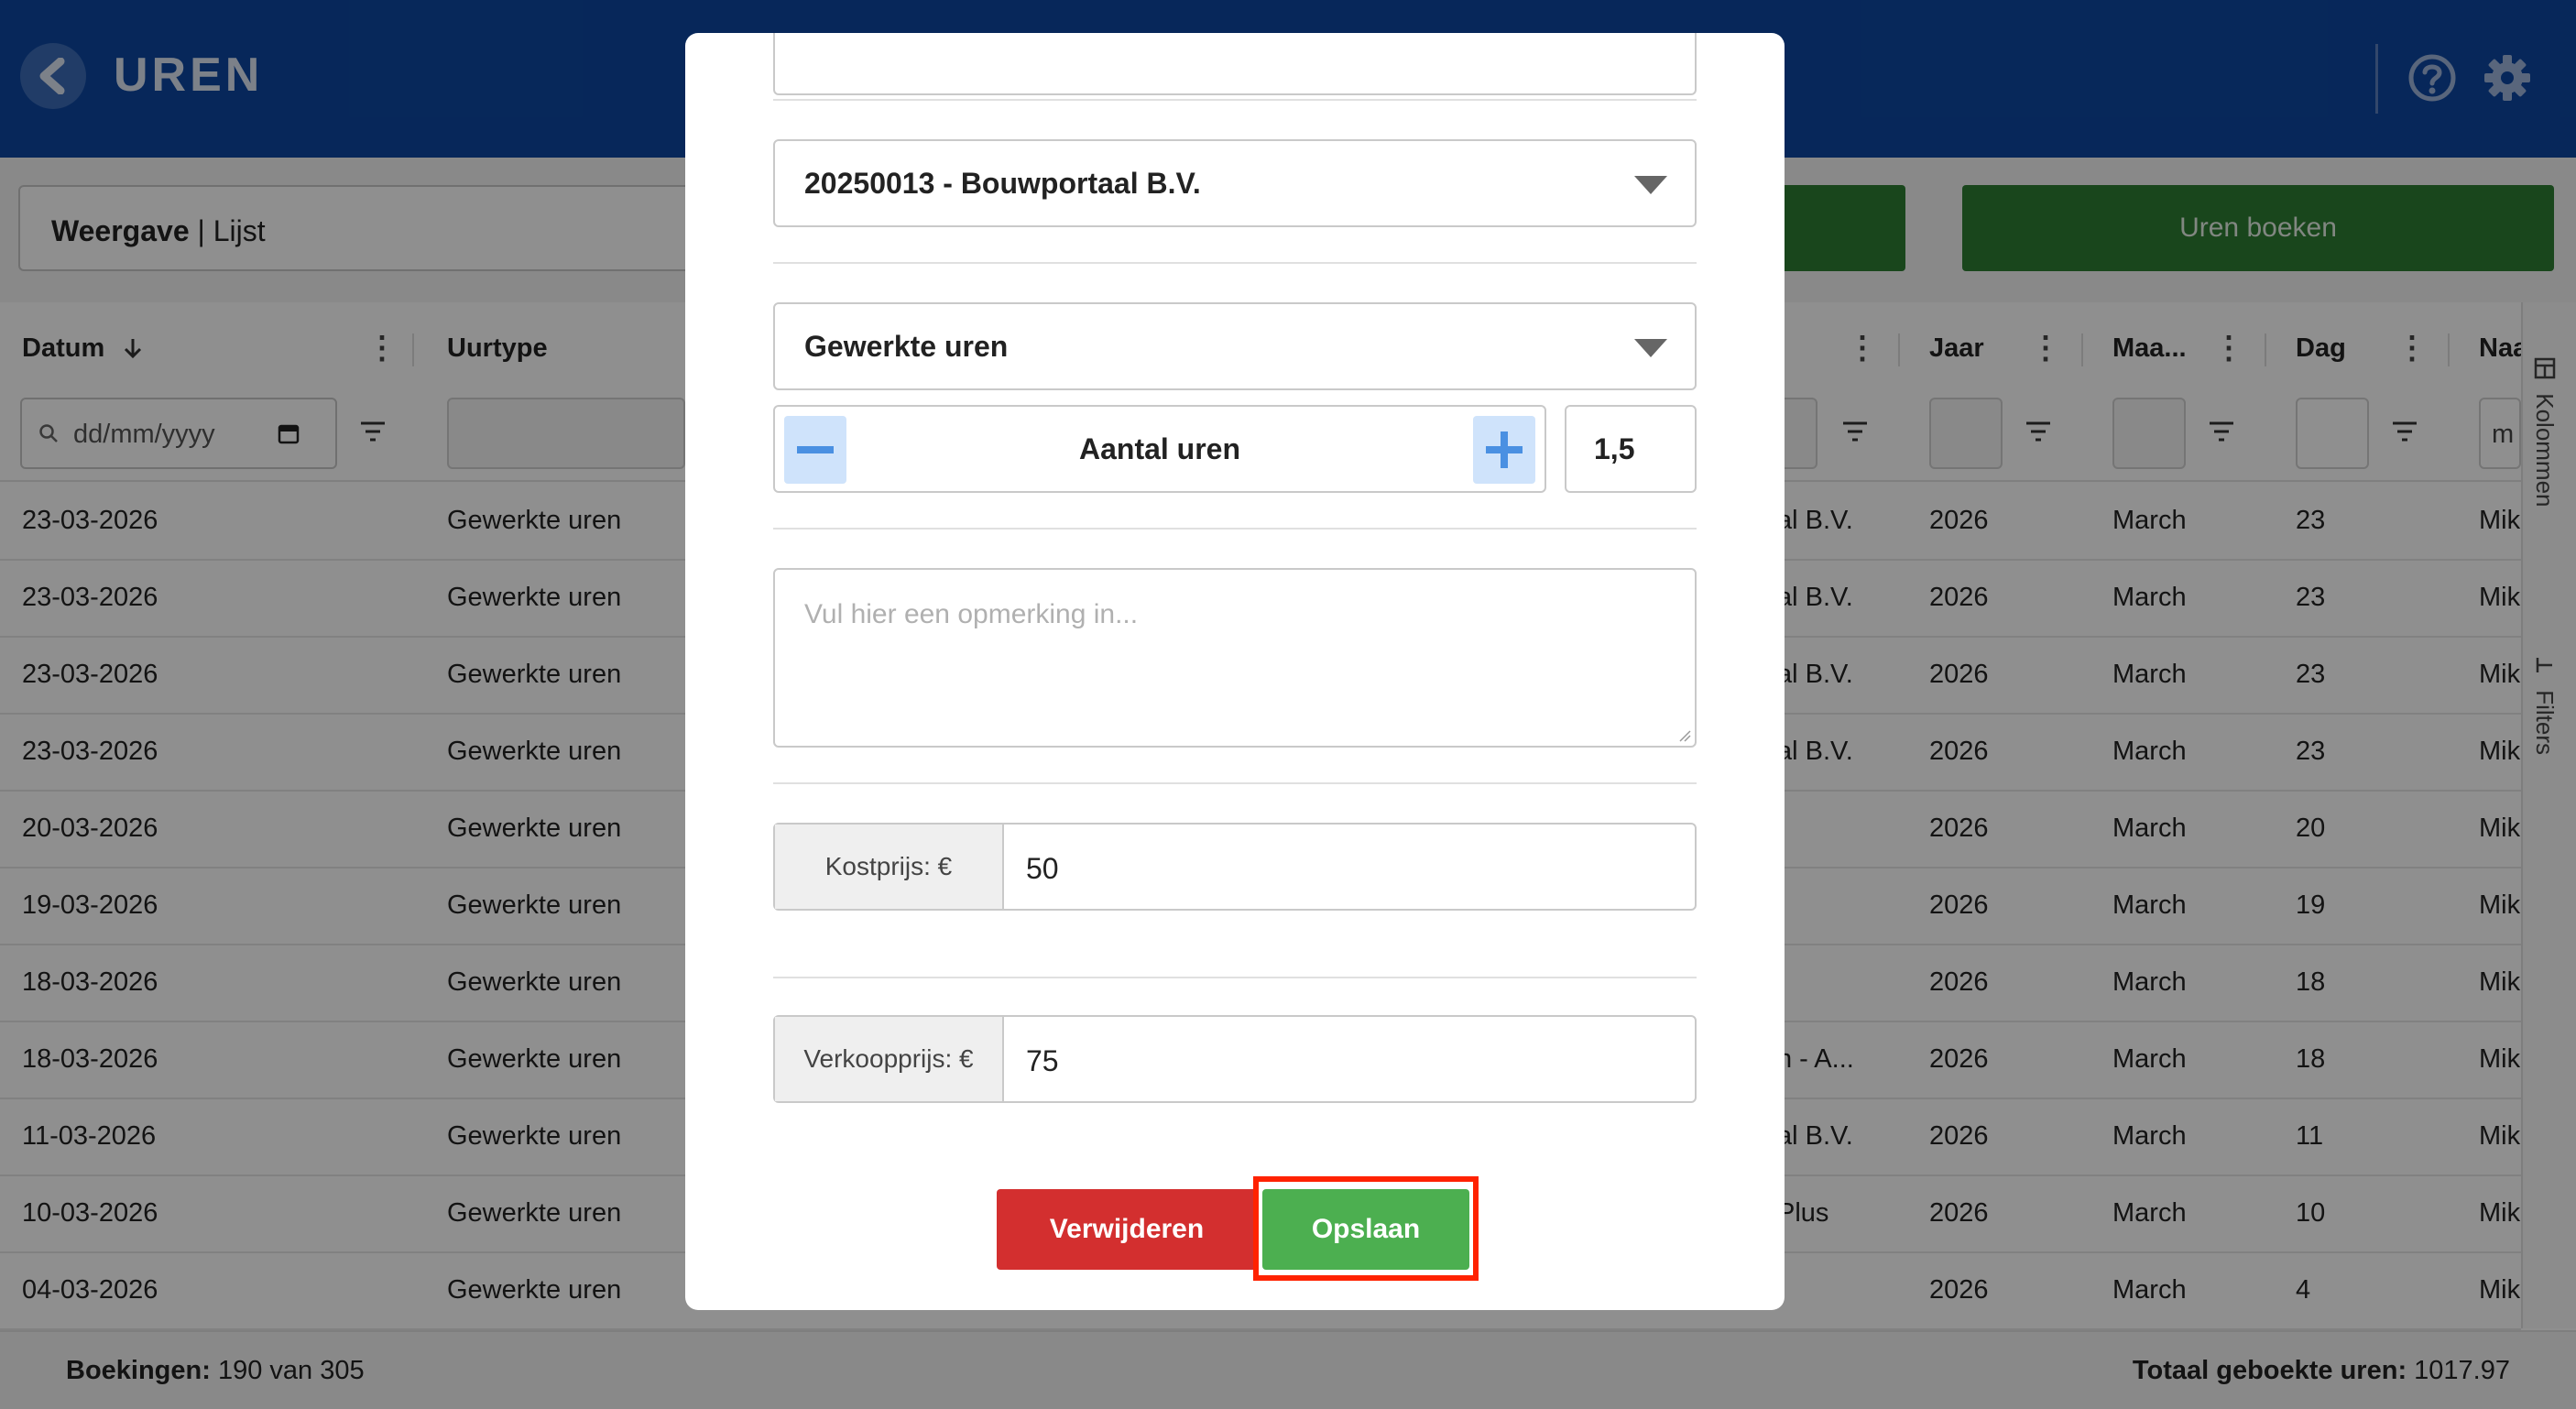  Describe the element at coordinates (890, 867) in the screenshot. I see `cost-price-label: Kostprijs: €` at that location.